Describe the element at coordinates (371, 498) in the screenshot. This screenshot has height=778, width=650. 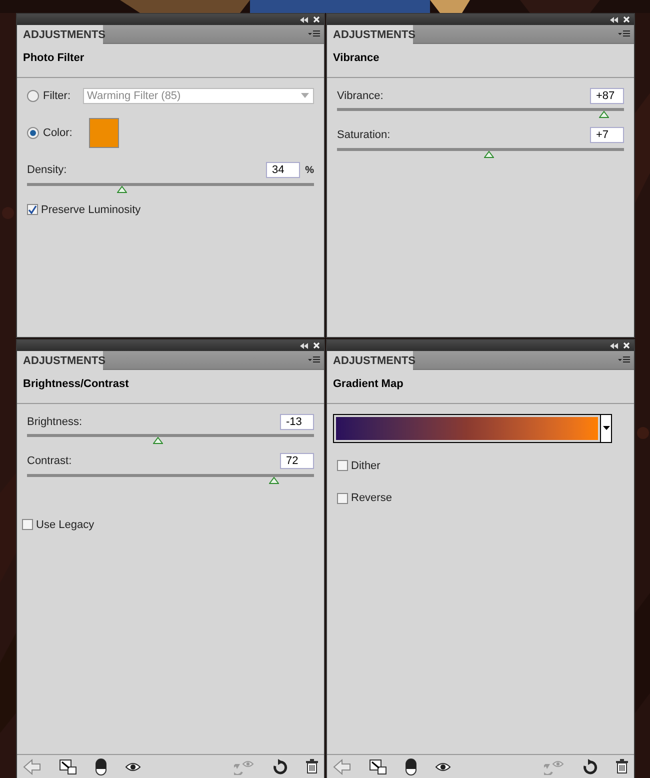
I see `checkbox-label: Reverse` at that location.